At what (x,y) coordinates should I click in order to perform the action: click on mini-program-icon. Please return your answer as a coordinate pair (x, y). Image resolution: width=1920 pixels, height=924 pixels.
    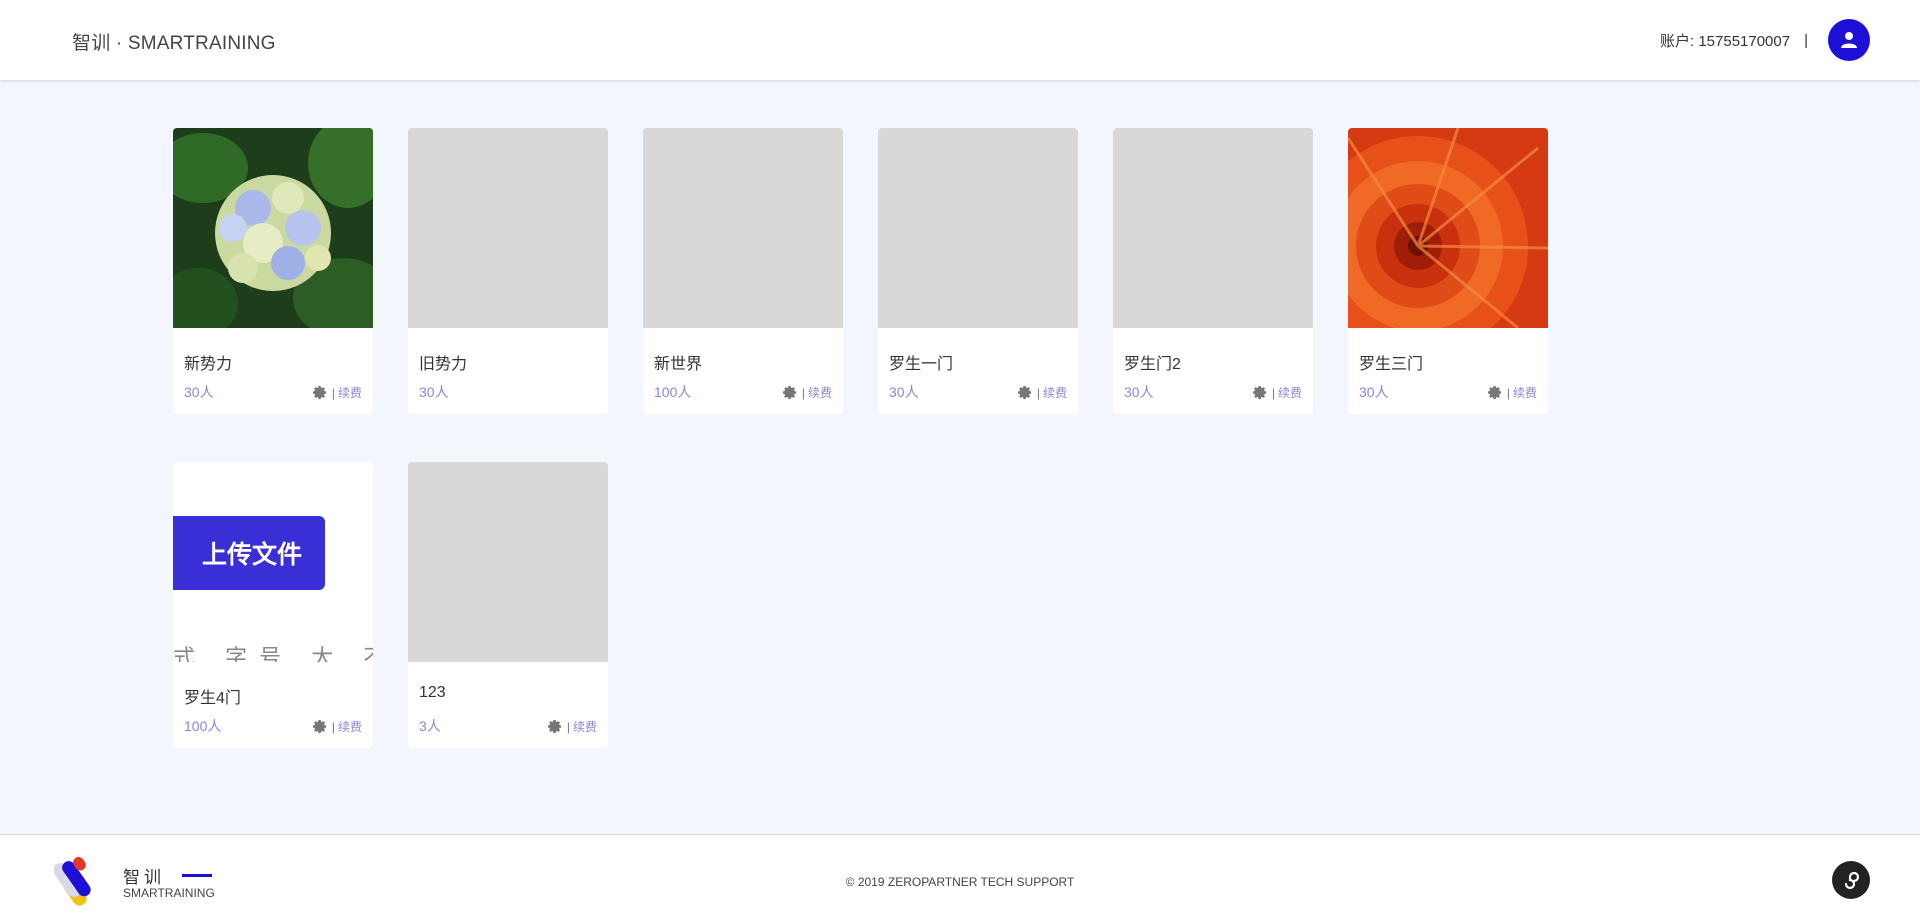
    Looking at the image, I should click on (1851, 880).